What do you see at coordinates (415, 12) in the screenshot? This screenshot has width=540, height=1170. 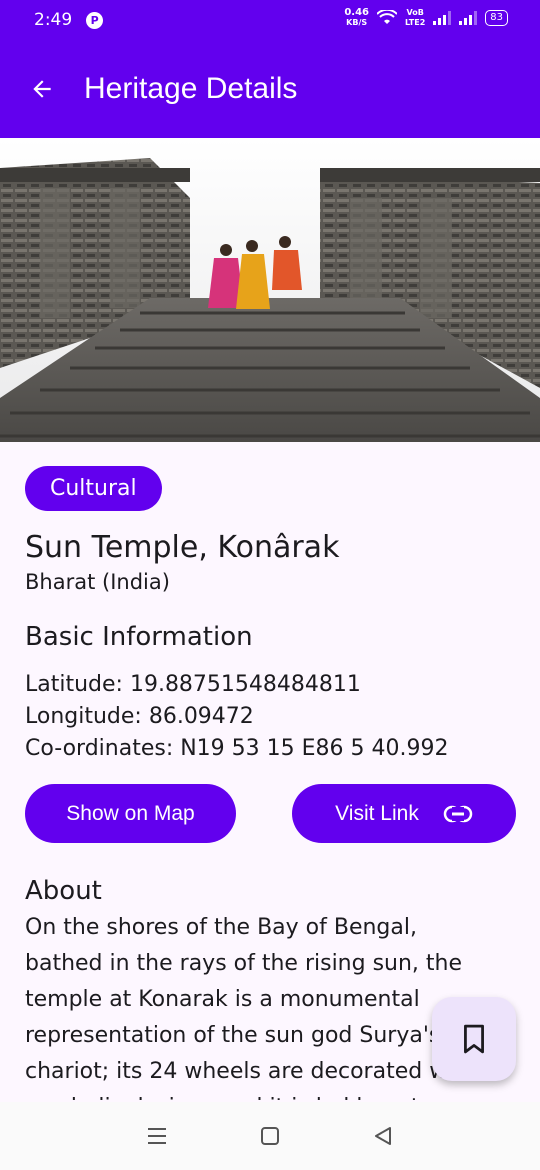 I see `volte-top: VoB` at bounding box center [415, 12].